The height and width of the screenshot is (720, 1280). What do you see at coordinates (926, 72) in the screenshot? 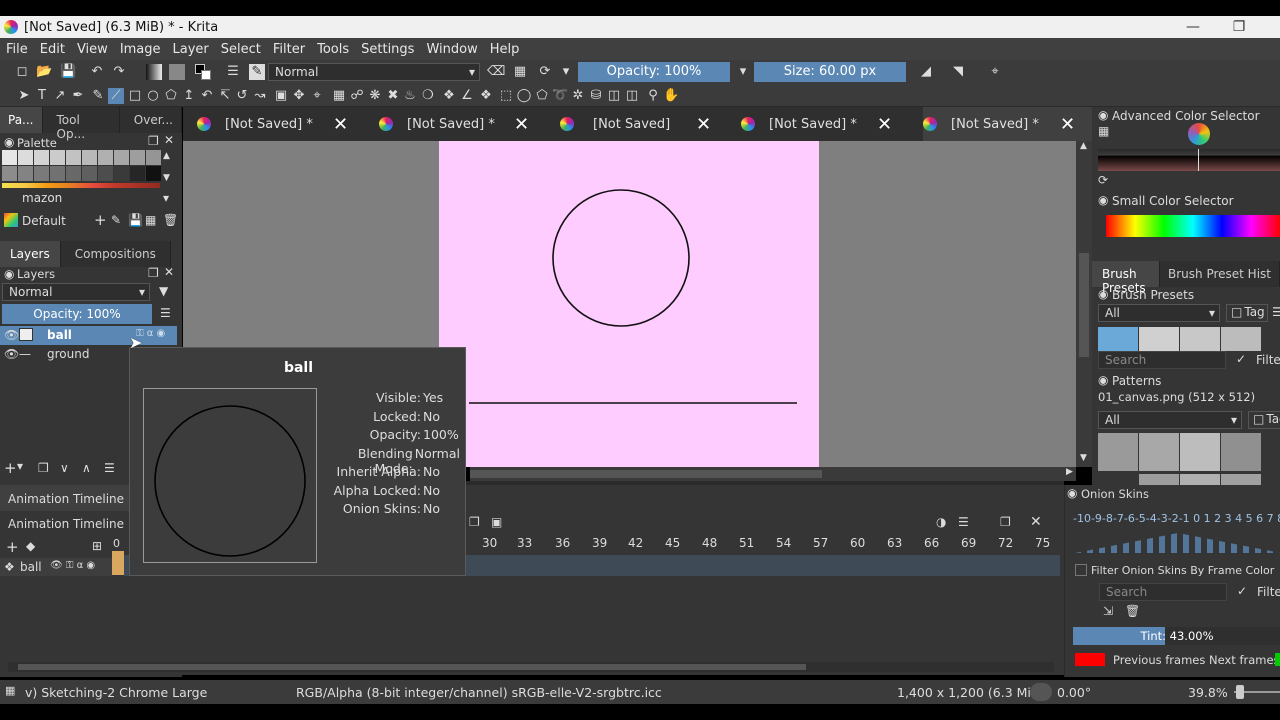
I see `mirror-horizontal-icon: ◢` at bounding box center [926, 72].